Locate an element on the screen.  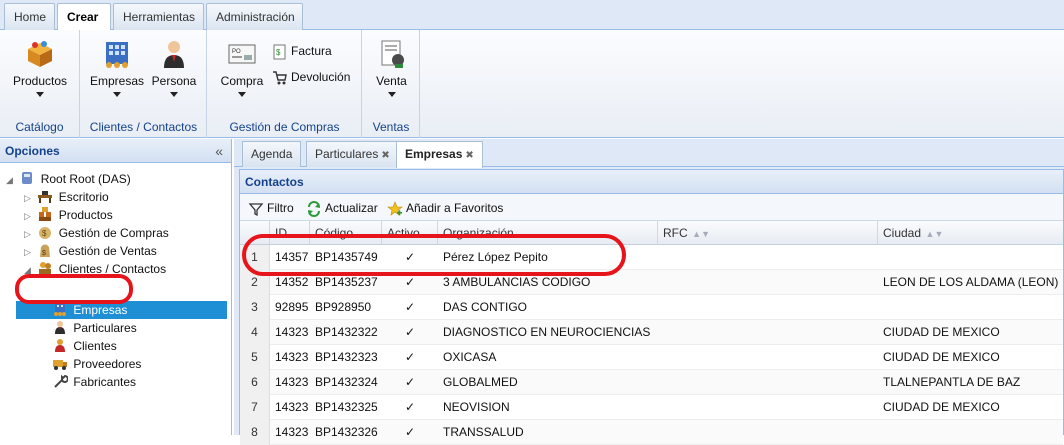
table-row: 3 92895 BP928950 ✓ DAS CONTIGO is located at coordinates (651, 307).